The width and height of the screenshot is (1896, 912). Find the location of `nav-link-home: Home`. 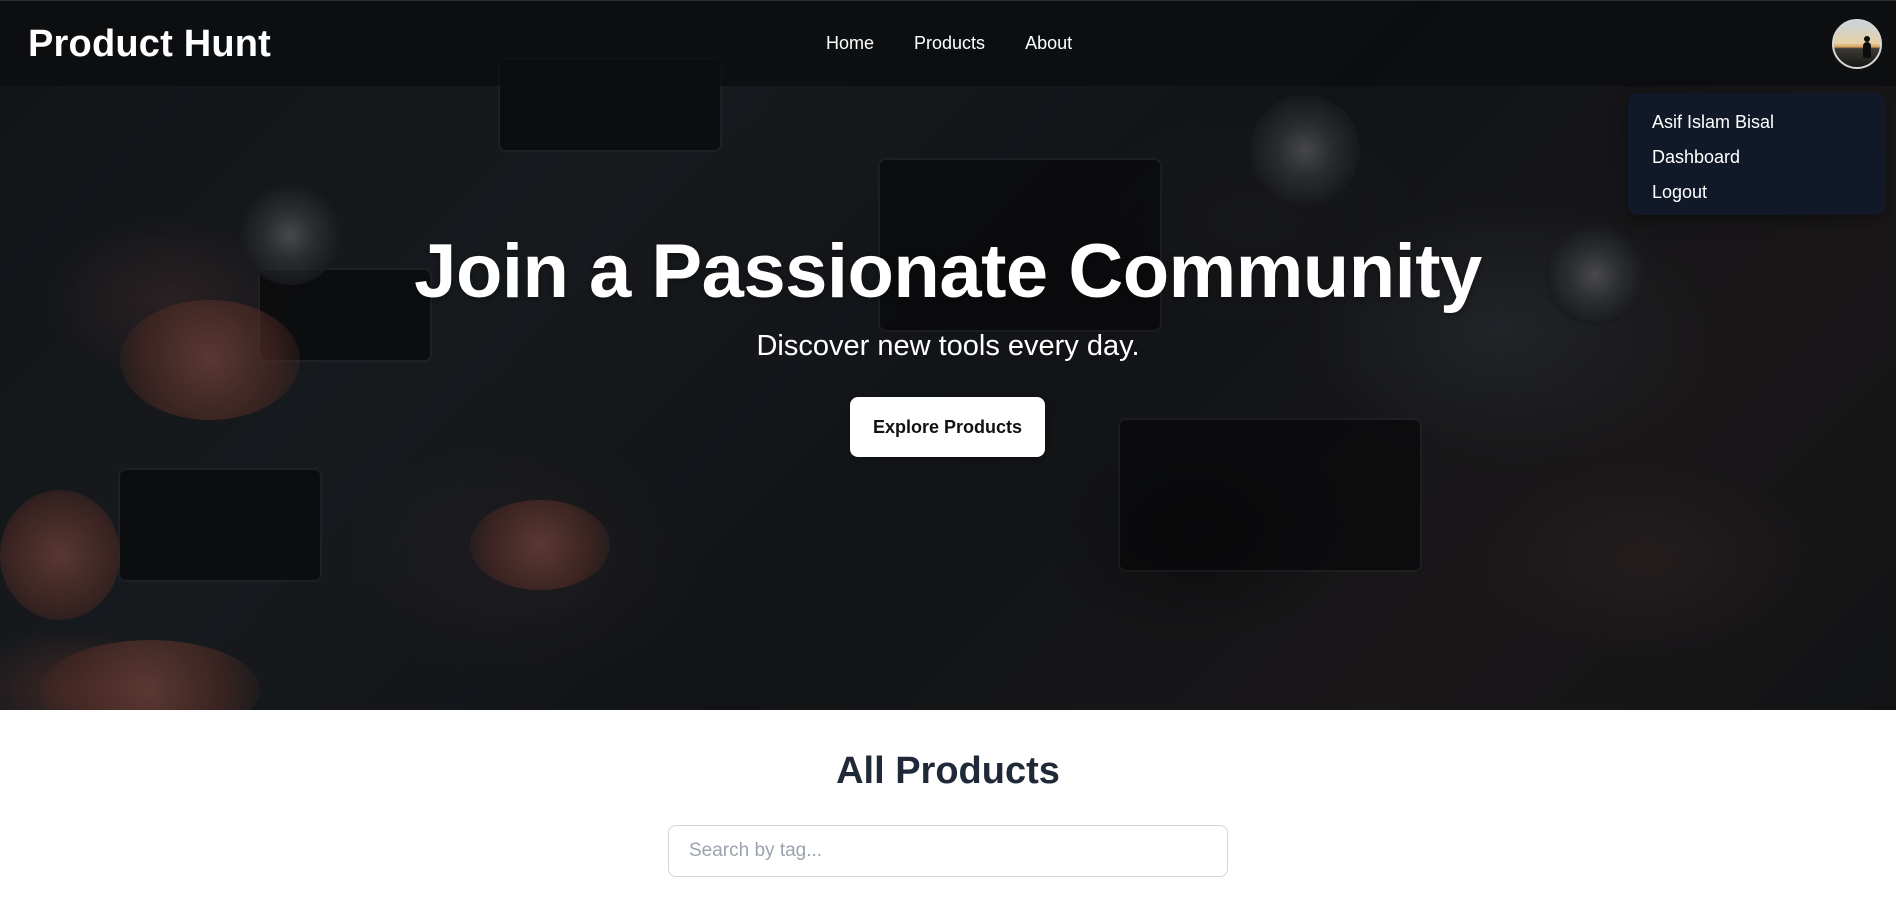

nav-link-home: Home is located at coordinates (850, 43).